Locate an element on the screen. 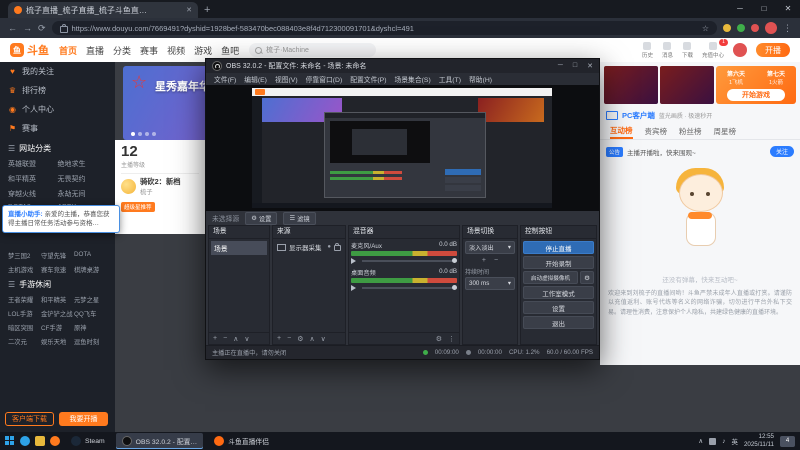  tab-vip: 贵宾榜 is located at coordinates (656, 131).